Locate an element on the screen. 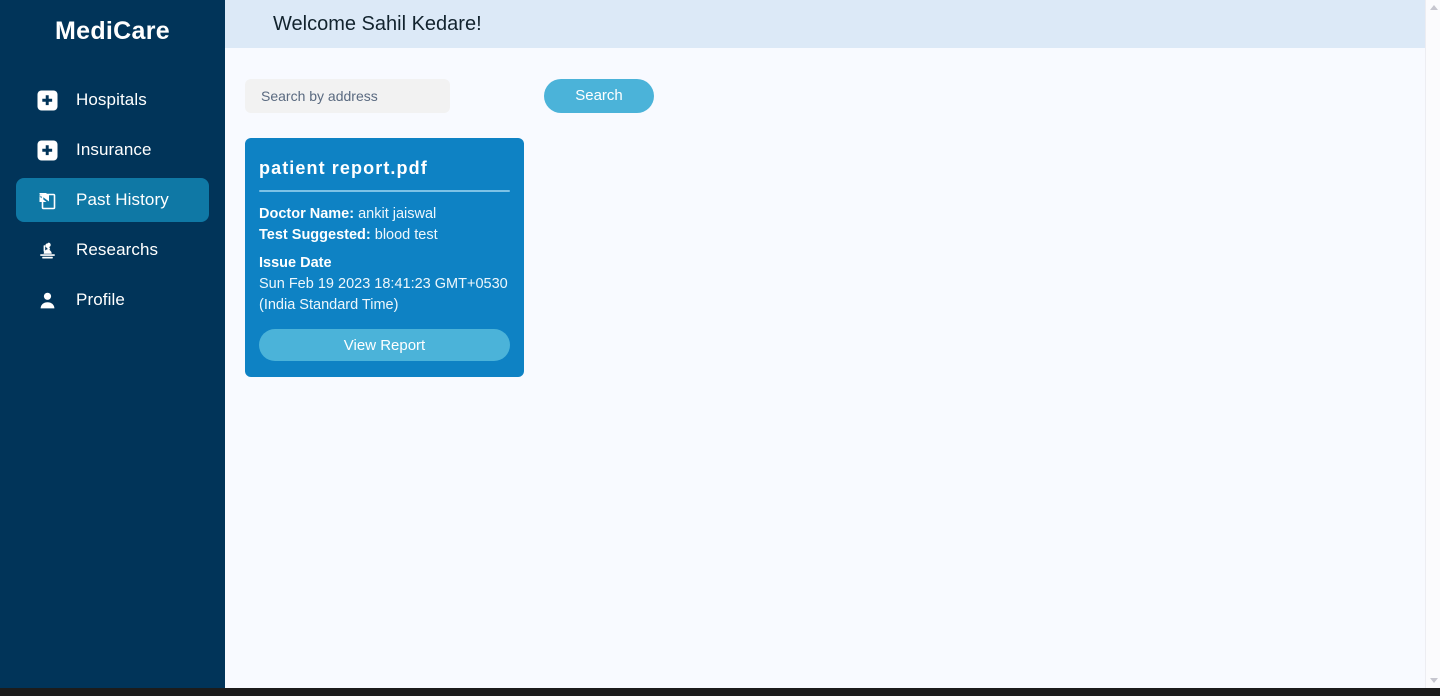 The height and width of the screenshot is (696, 1440). doctor-name-value: ankit jaiswal is located at coordinates (397, 214).